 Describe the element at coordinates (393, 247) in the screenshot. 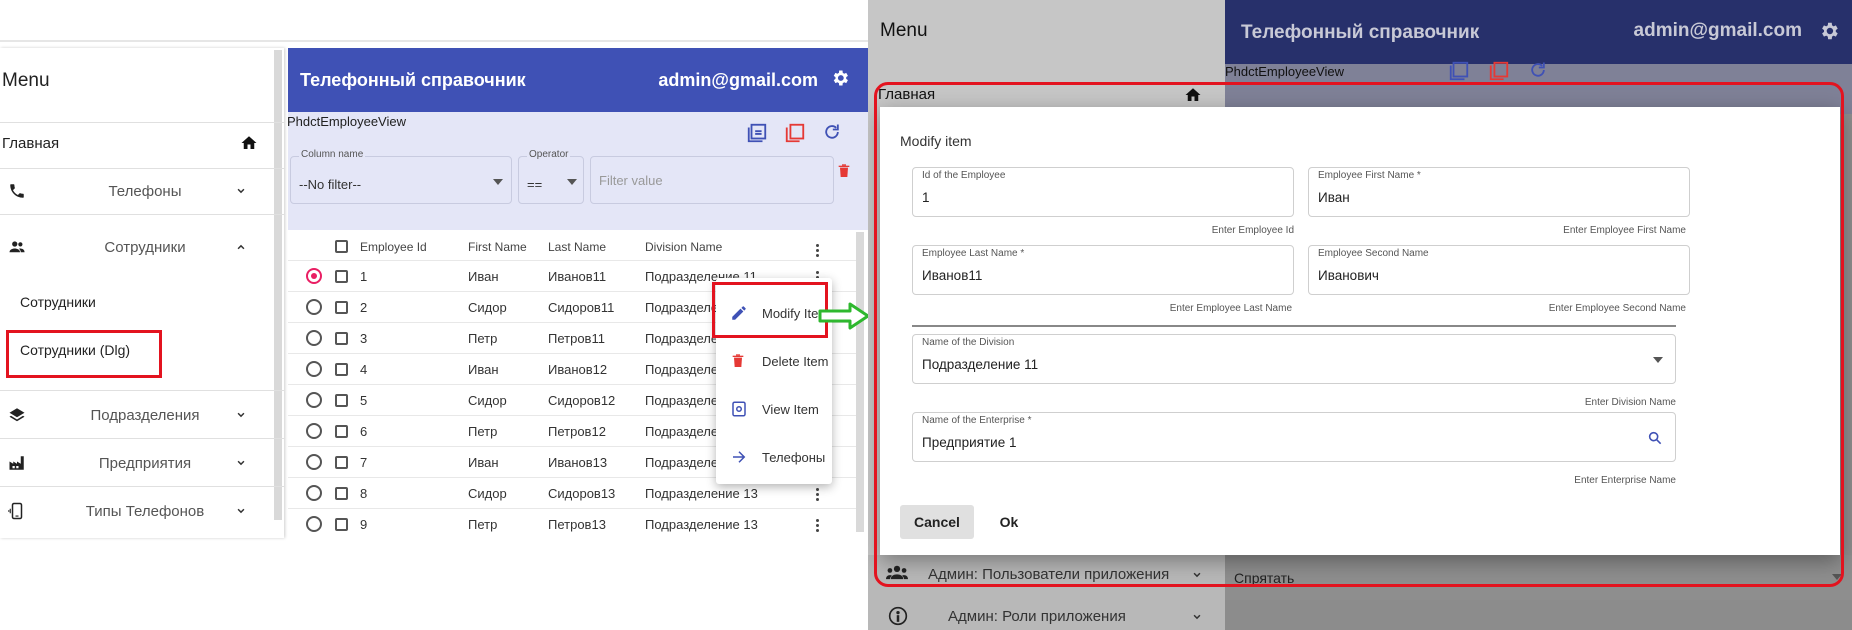

I see `column-header: Employee Id` at that location.